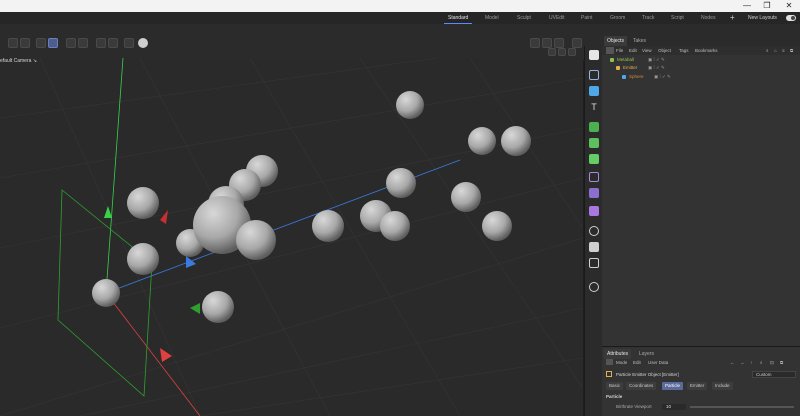  Describe the element at coordinates (673, 386) in the screenshot. I see `section-tab-particle: Particle` at that location.